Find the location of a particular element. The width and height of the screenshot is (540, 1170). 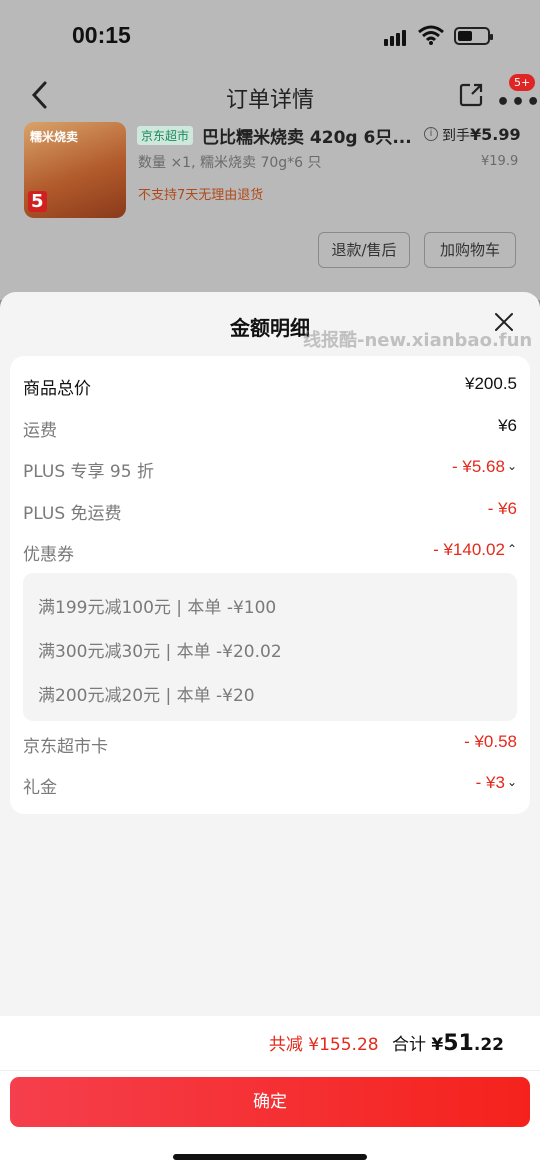

final-price: 到手¥5.99 is located at coordinates (481, 135).